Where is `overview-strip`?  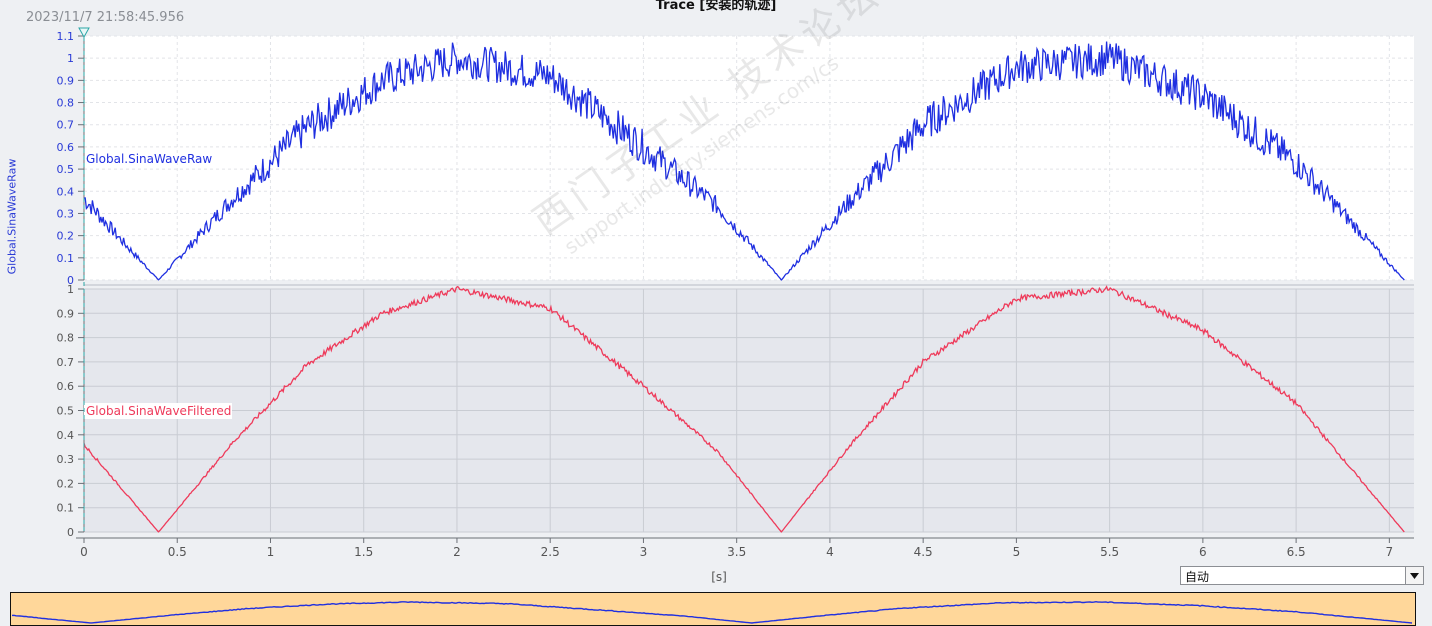
overview-strip is located at coordinates (713, 609).